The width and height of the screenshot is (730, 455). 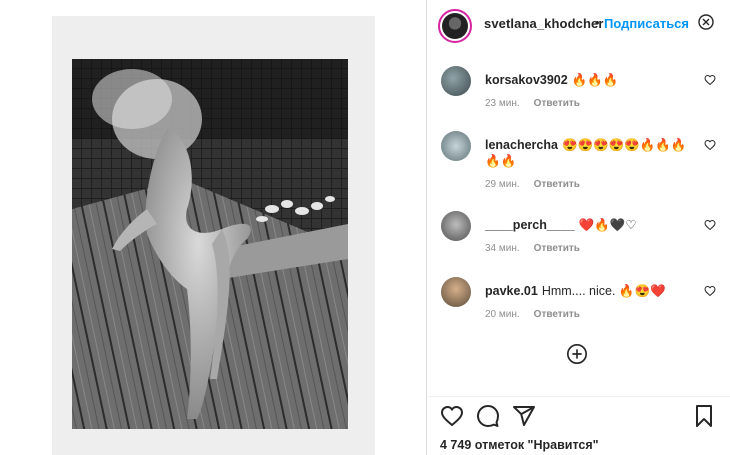 I want to click on post-header: svetlana_khodcher • Подписаться, so click(x=579, y=25).